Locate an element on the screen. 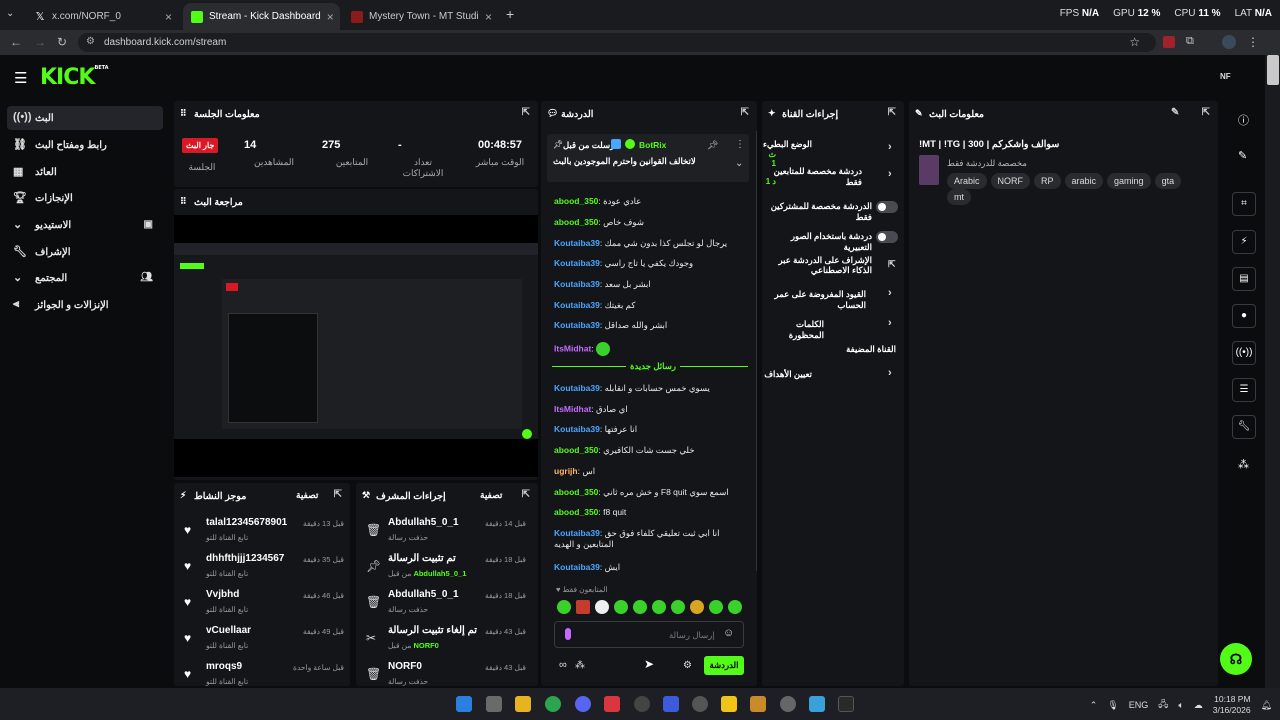 The image size is (1280, 720). clock: 10:18 PM 3/16/2026 is located at coordinates (1232, 705).